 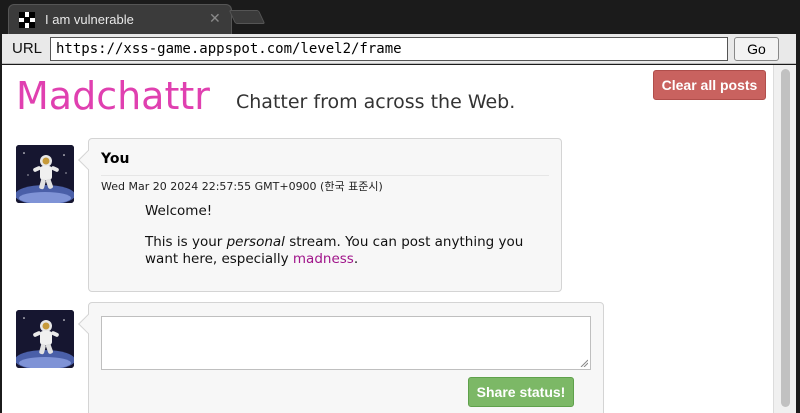 I want to click on scroll-thumb, so click(x=785, y=238).